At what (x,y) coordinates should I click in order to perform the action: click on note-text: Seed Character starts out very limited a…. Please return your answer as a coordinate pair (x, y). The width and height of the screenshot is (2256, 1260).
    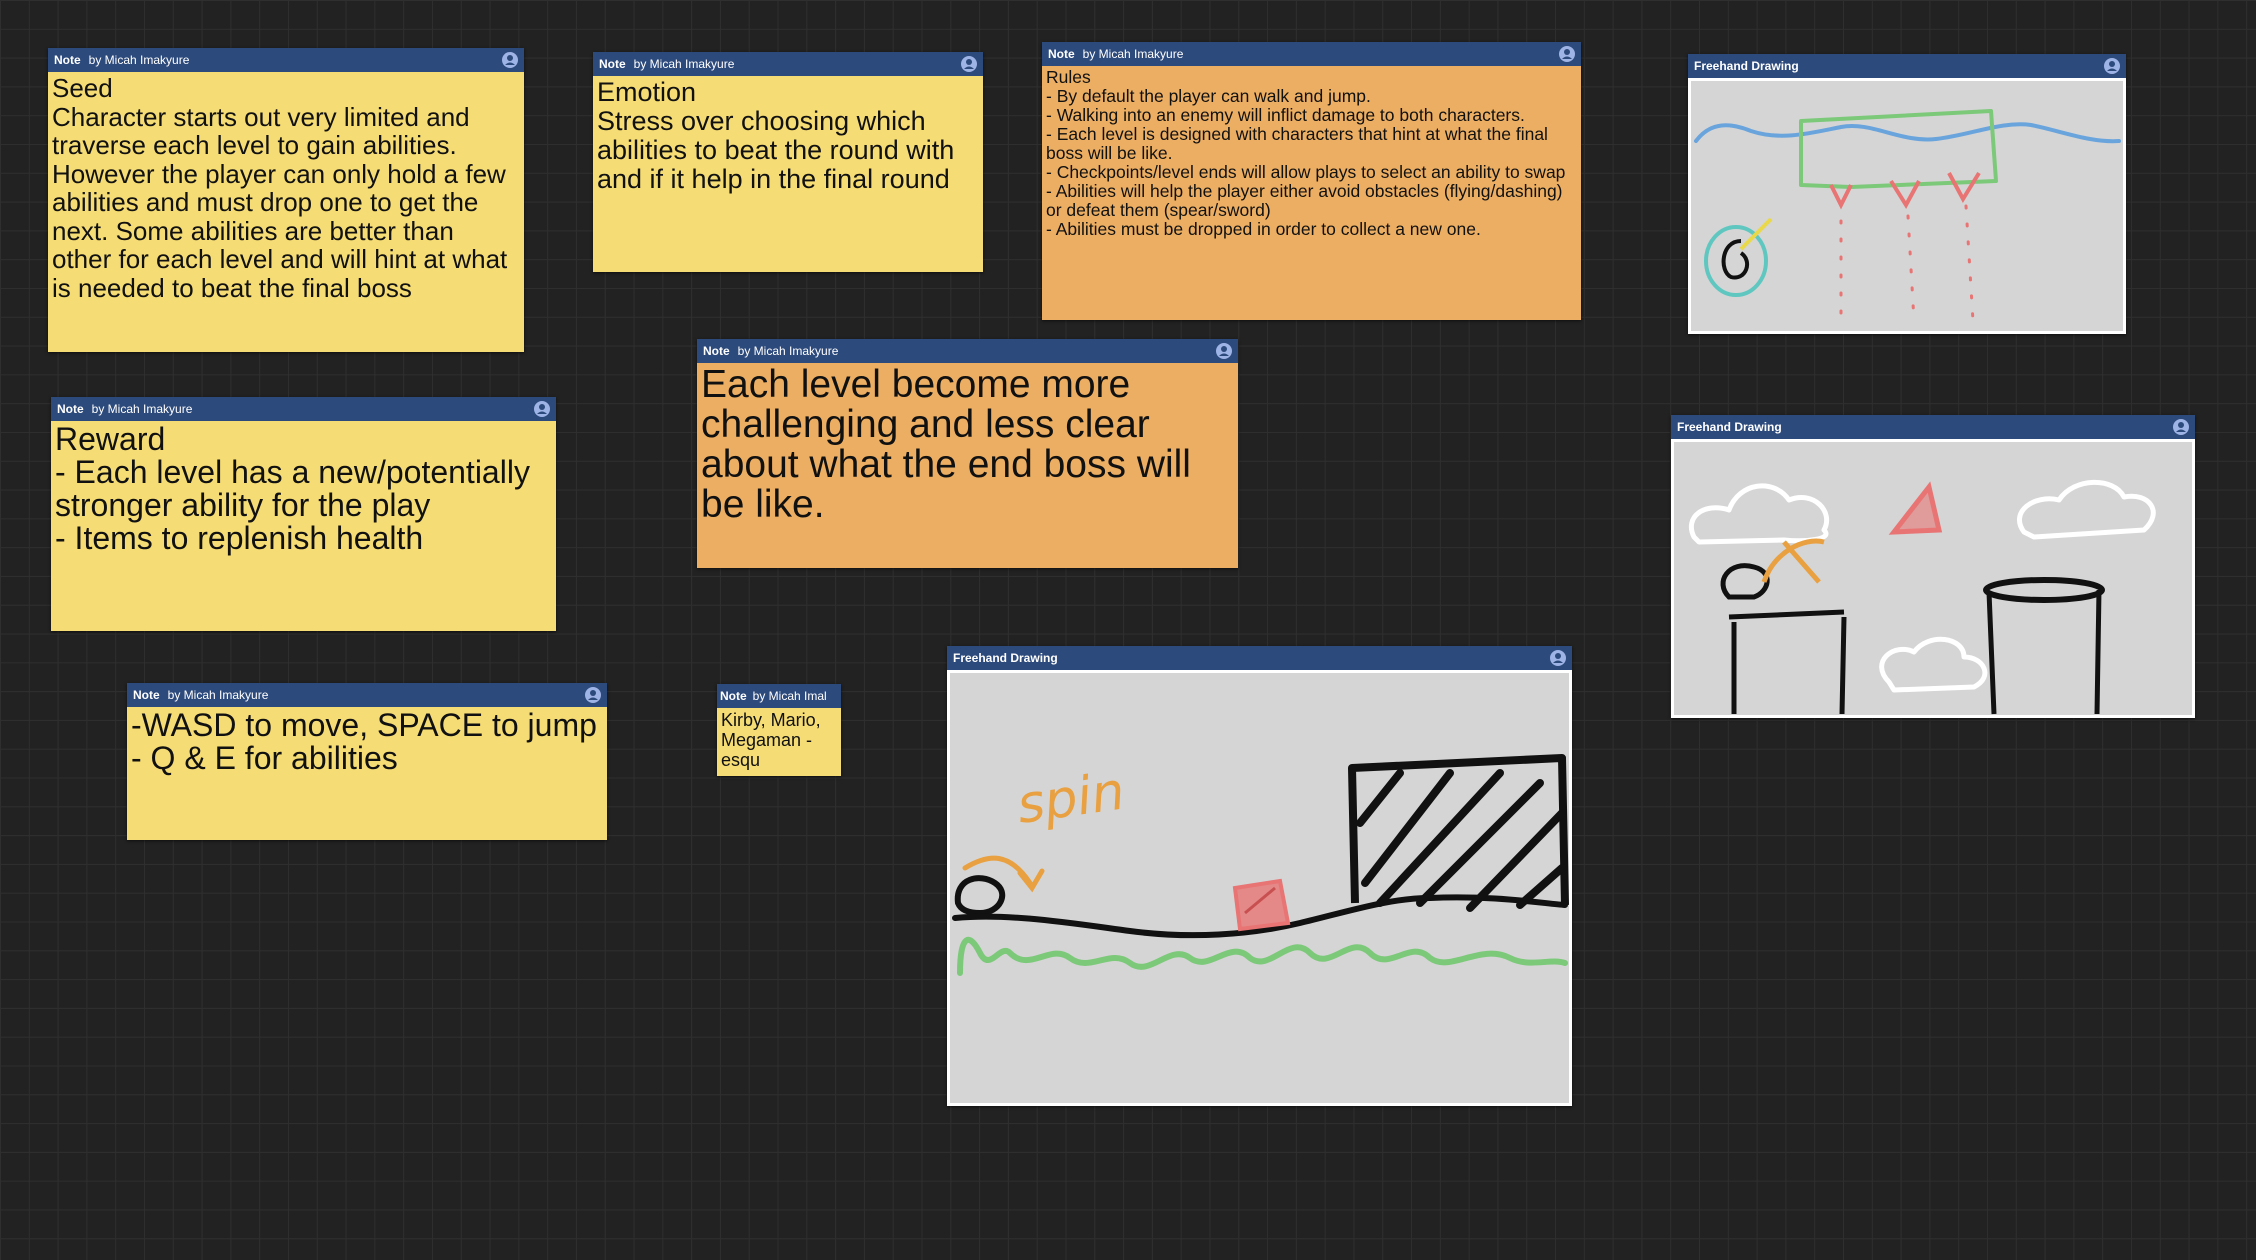
    Looking at the image, I should click on (286, 212).